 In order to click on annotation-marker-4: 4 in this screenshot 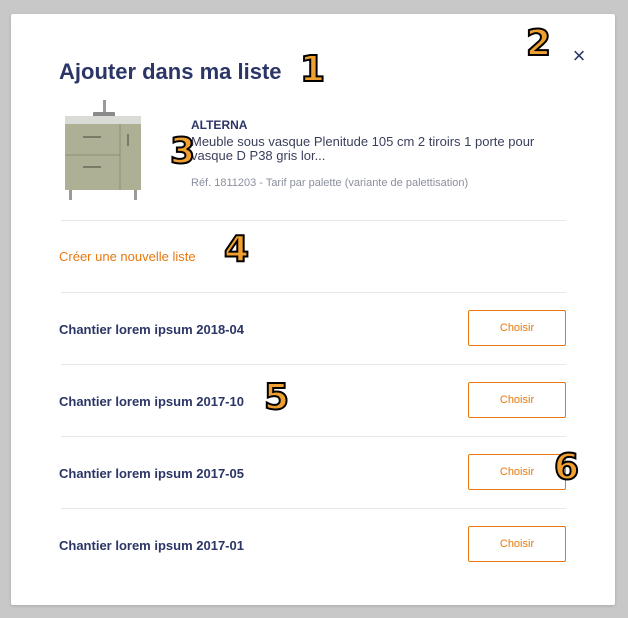, I will do `click(236, 249)`.